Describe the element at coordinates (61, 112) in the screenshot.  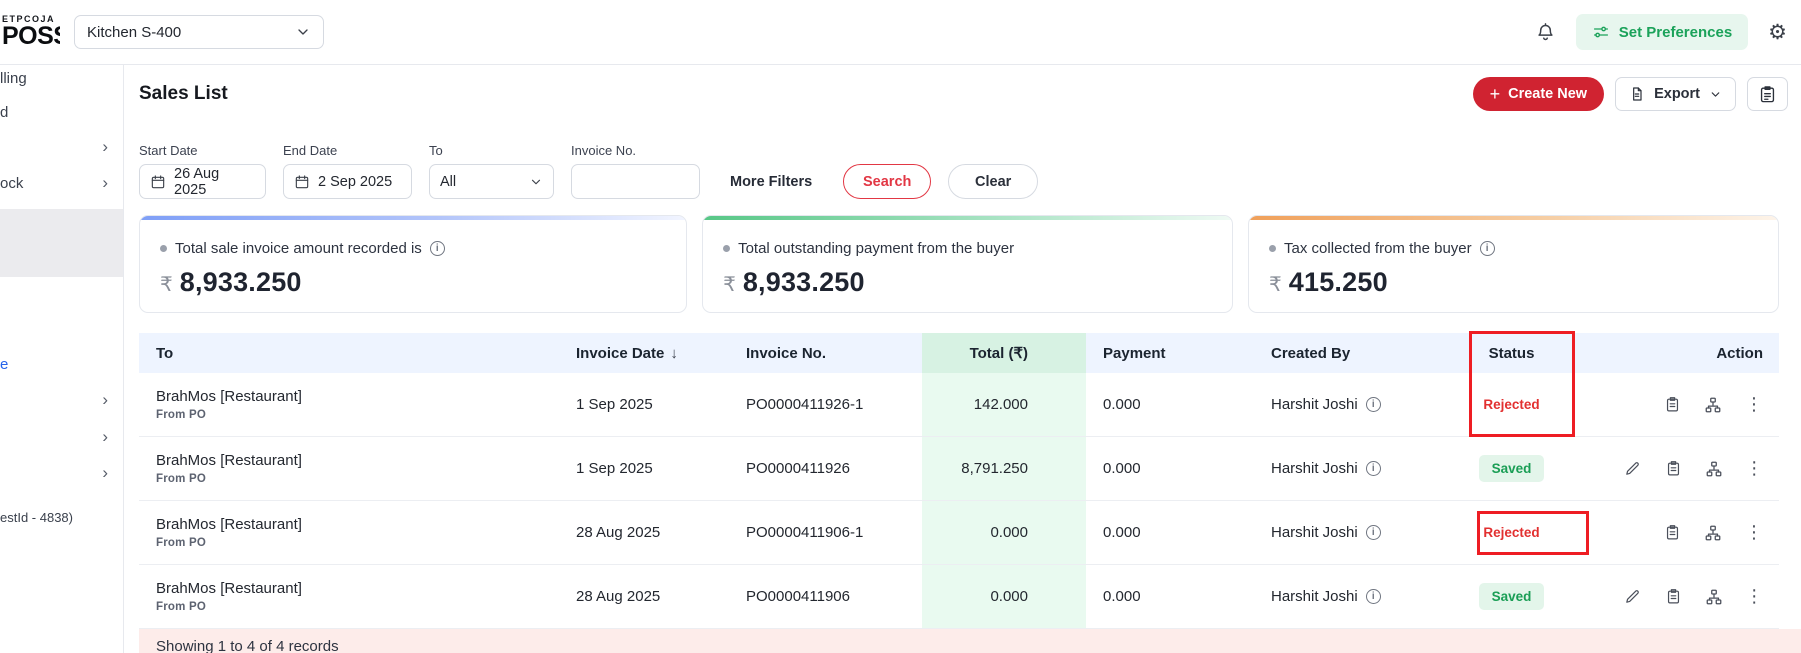
I see `sidebar-item: d` at that location.